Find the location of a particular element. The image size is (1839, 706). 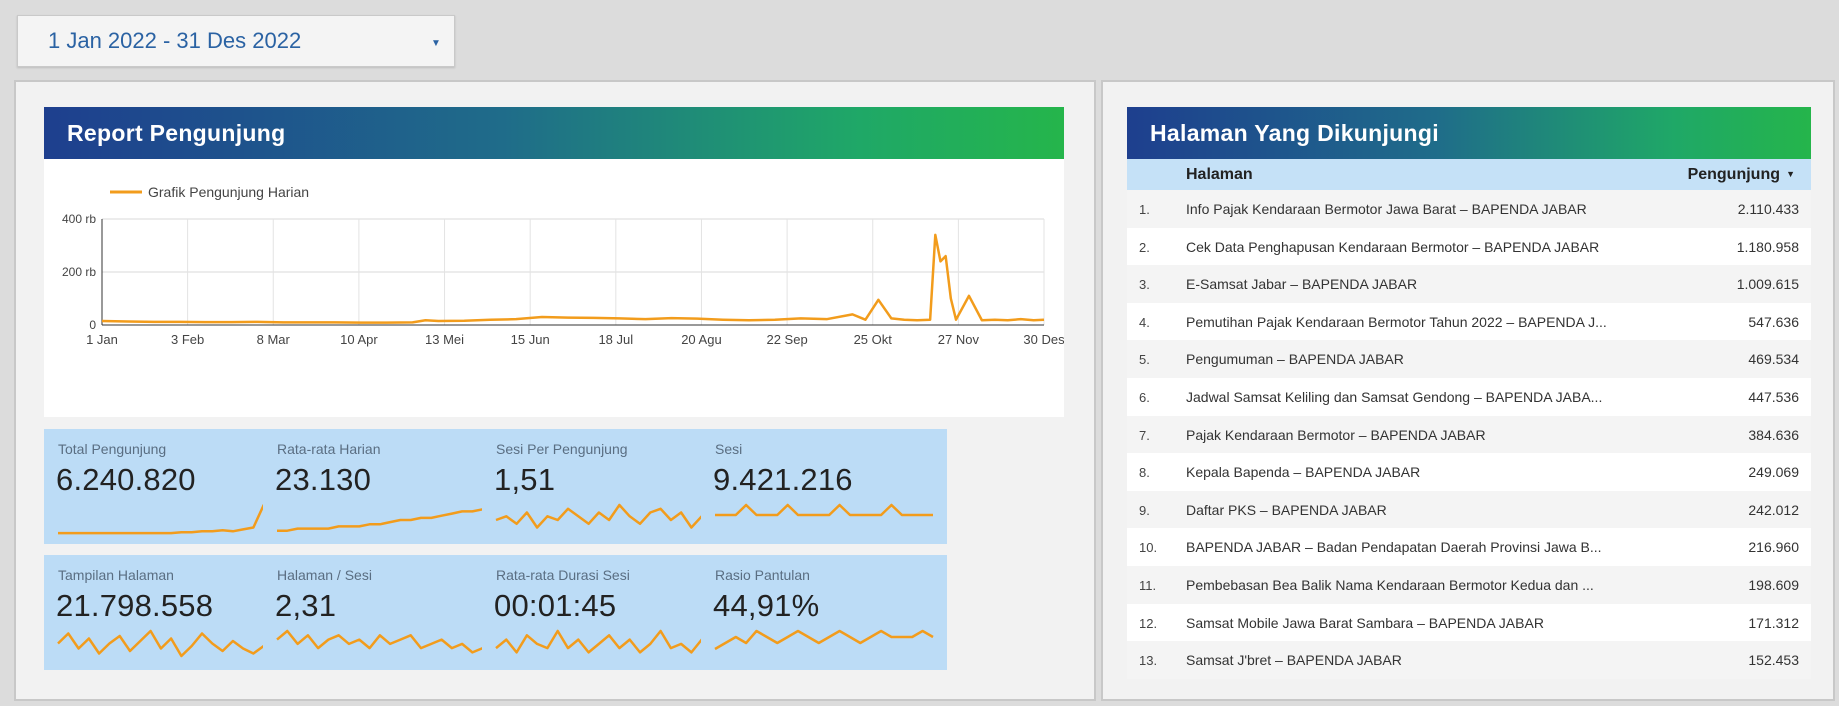

x-tick-label: 1 Jan is located at coordinates (102, 339).